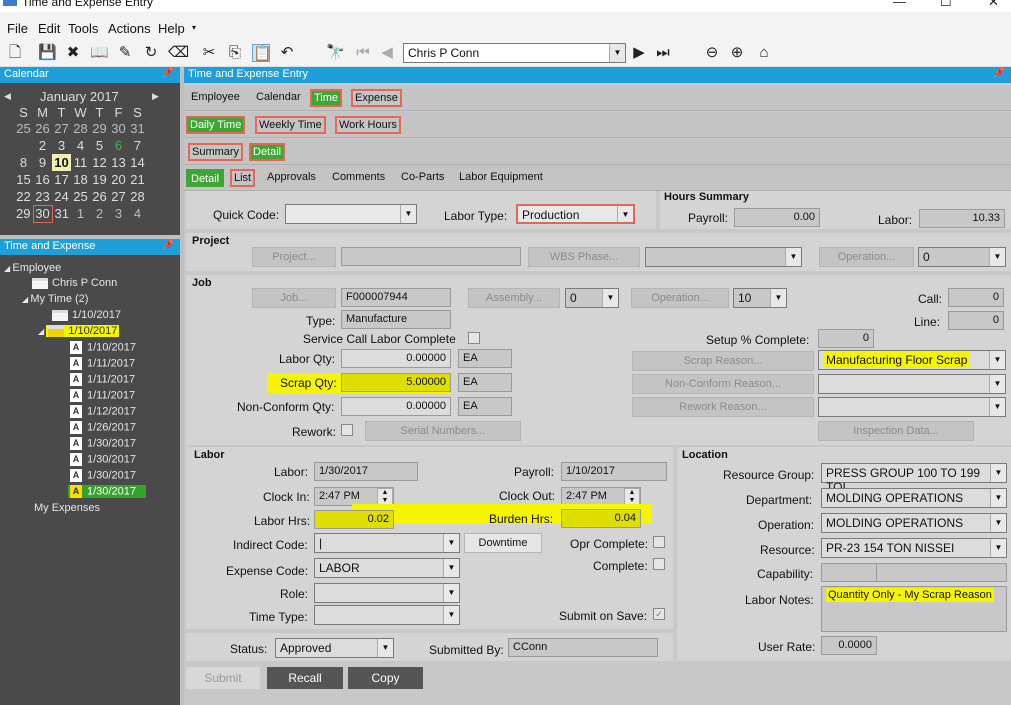 The height and width of the screenshot is (705, 1011). Describe the element at coordinates (129, 28) in the screenshot. I see `menu-actions: Actions` at that location.